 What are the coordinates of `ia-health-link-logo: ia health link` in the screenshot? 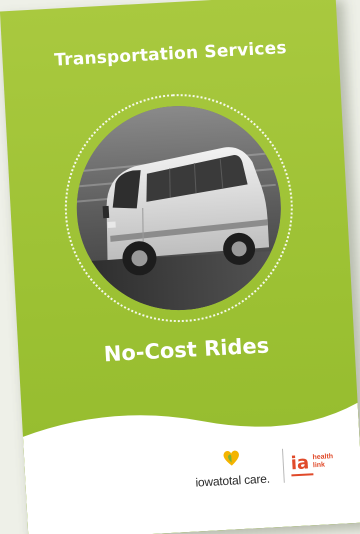 It's located at (321, 465).